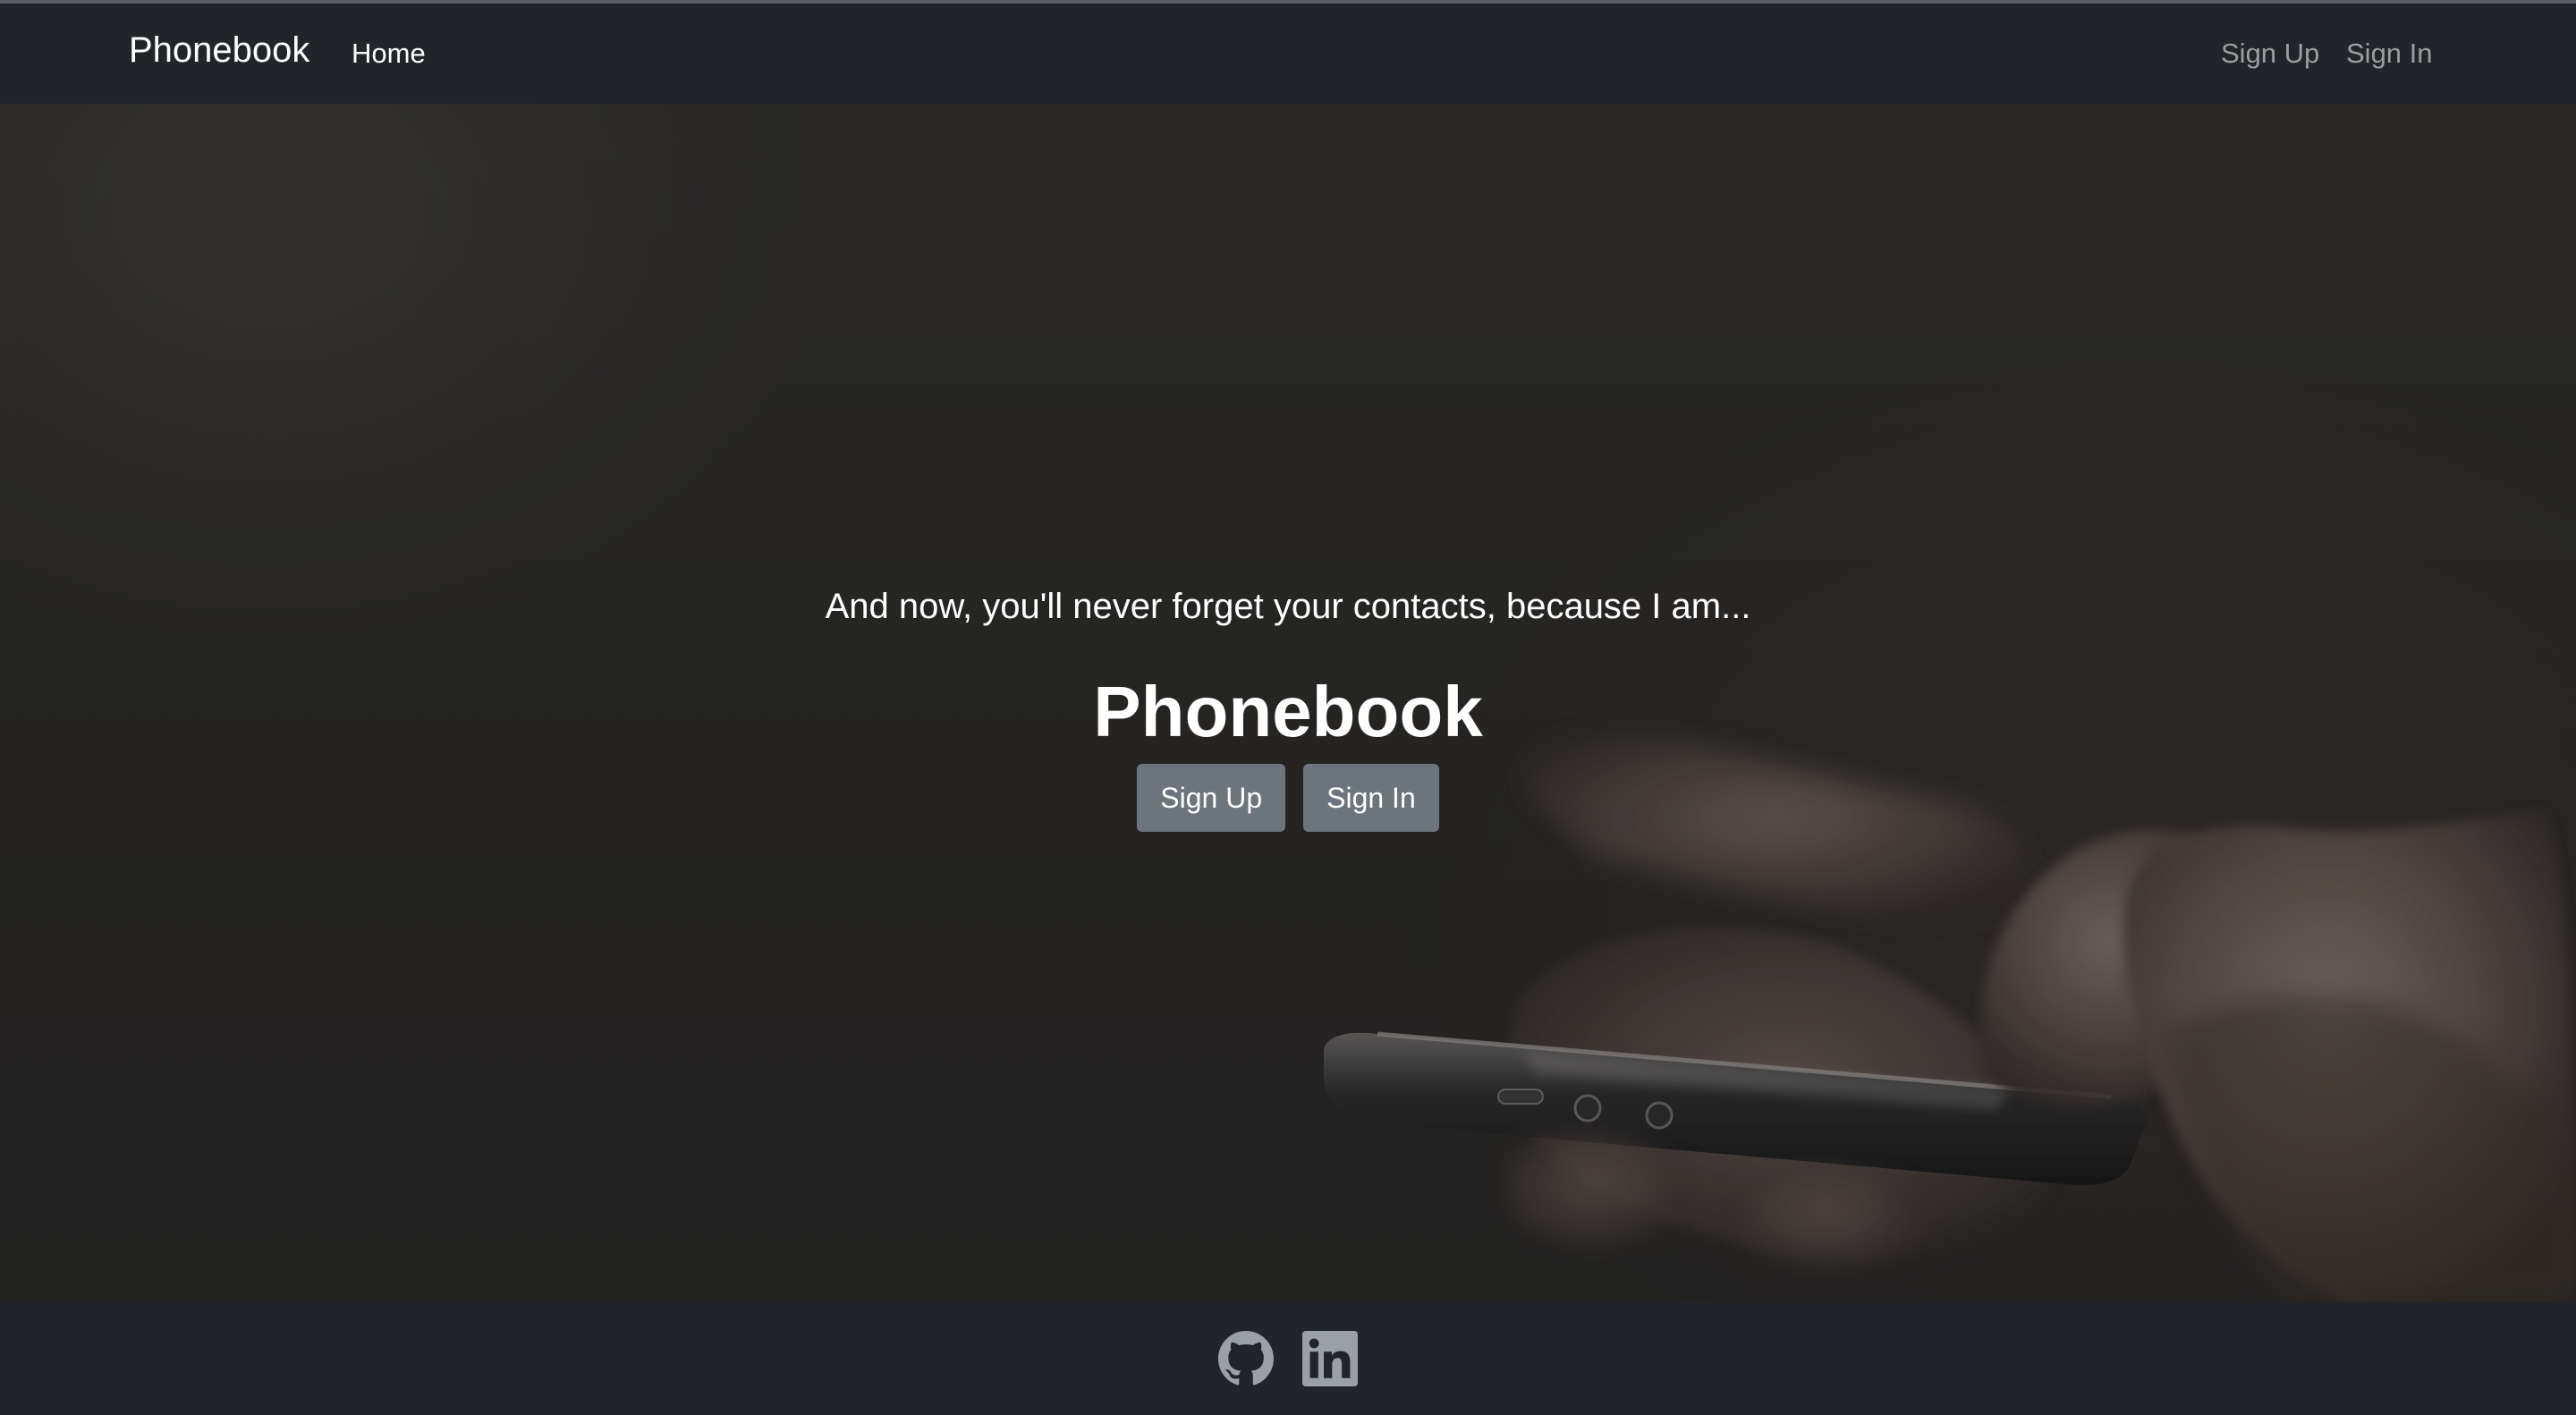  I want to click on top-navbar: Phonebook Home Sign Up Sign In, so click(1288, 54).